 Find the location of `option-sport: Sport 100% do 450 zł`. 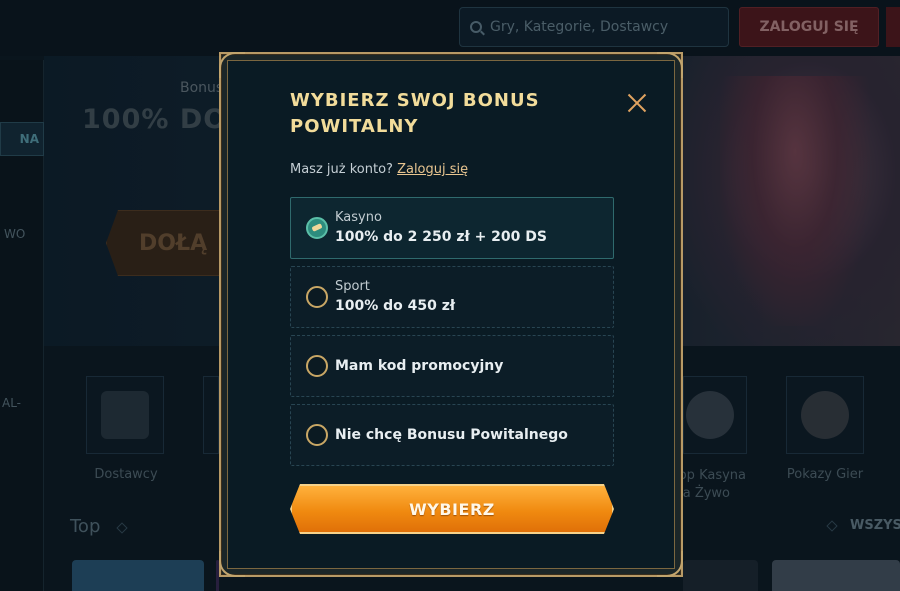

option-sport: Sport 100% do 450 zł is located at coordinates (452, 297).